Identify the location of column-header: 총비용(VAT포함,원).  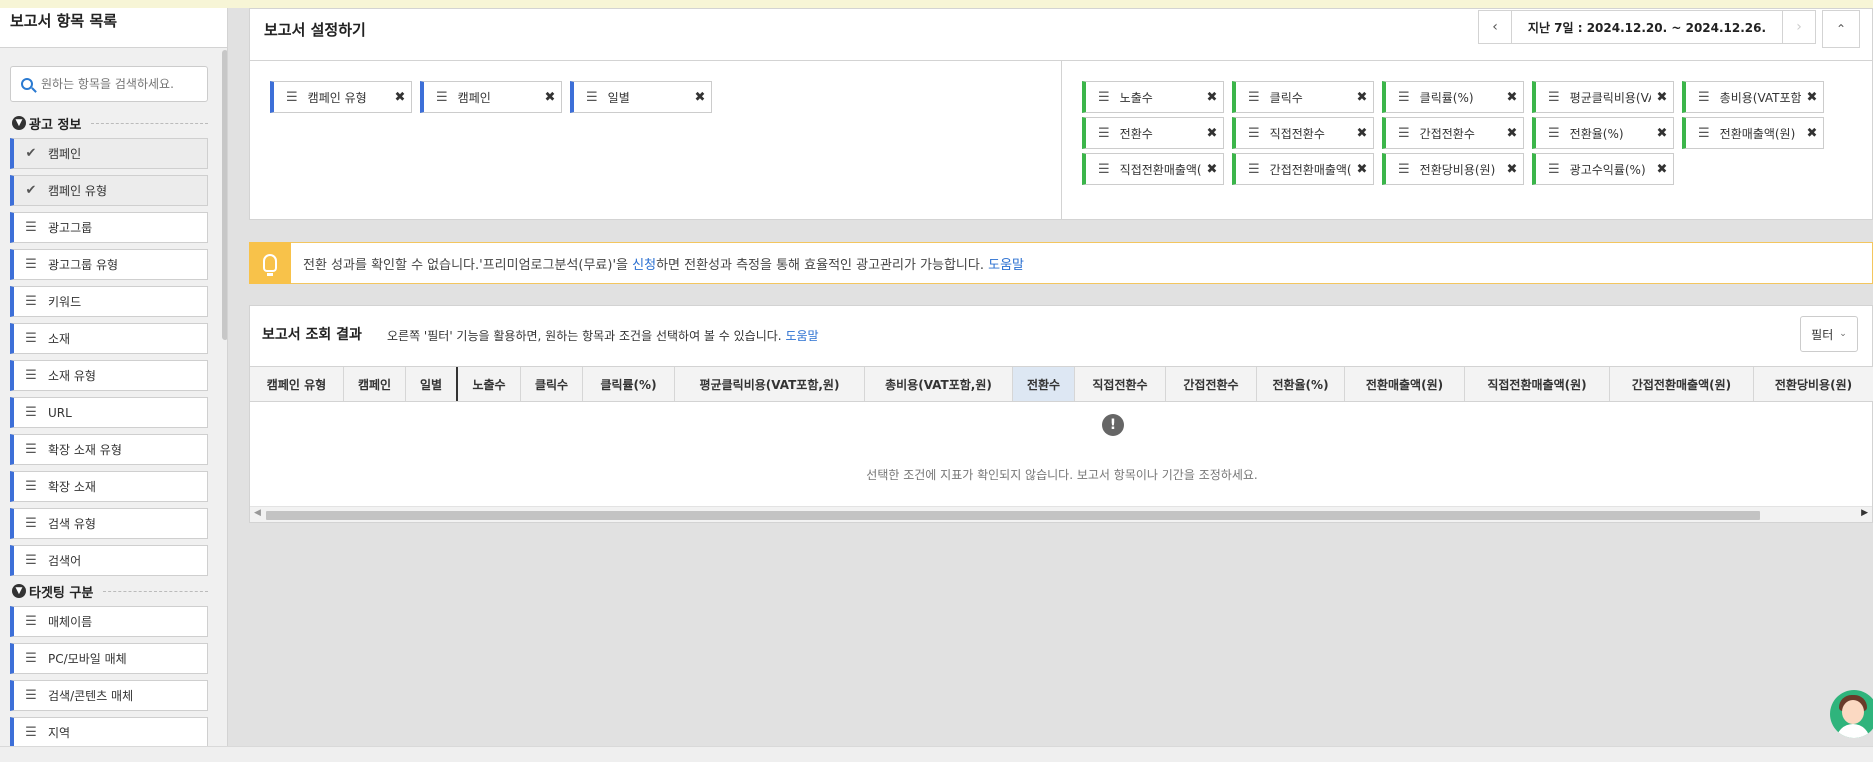
(939, 384).